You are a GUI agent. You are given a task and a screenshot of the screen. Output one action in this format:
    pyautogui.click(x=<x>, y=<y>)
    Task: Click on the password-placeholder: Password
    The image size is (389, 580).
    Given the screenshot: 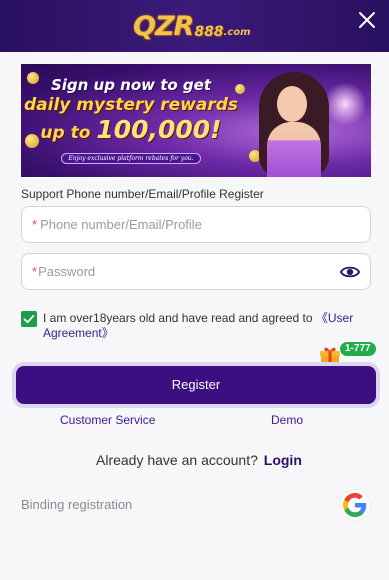 What is the action you would take?
    pyautogui.click(x=67, y=271)
    